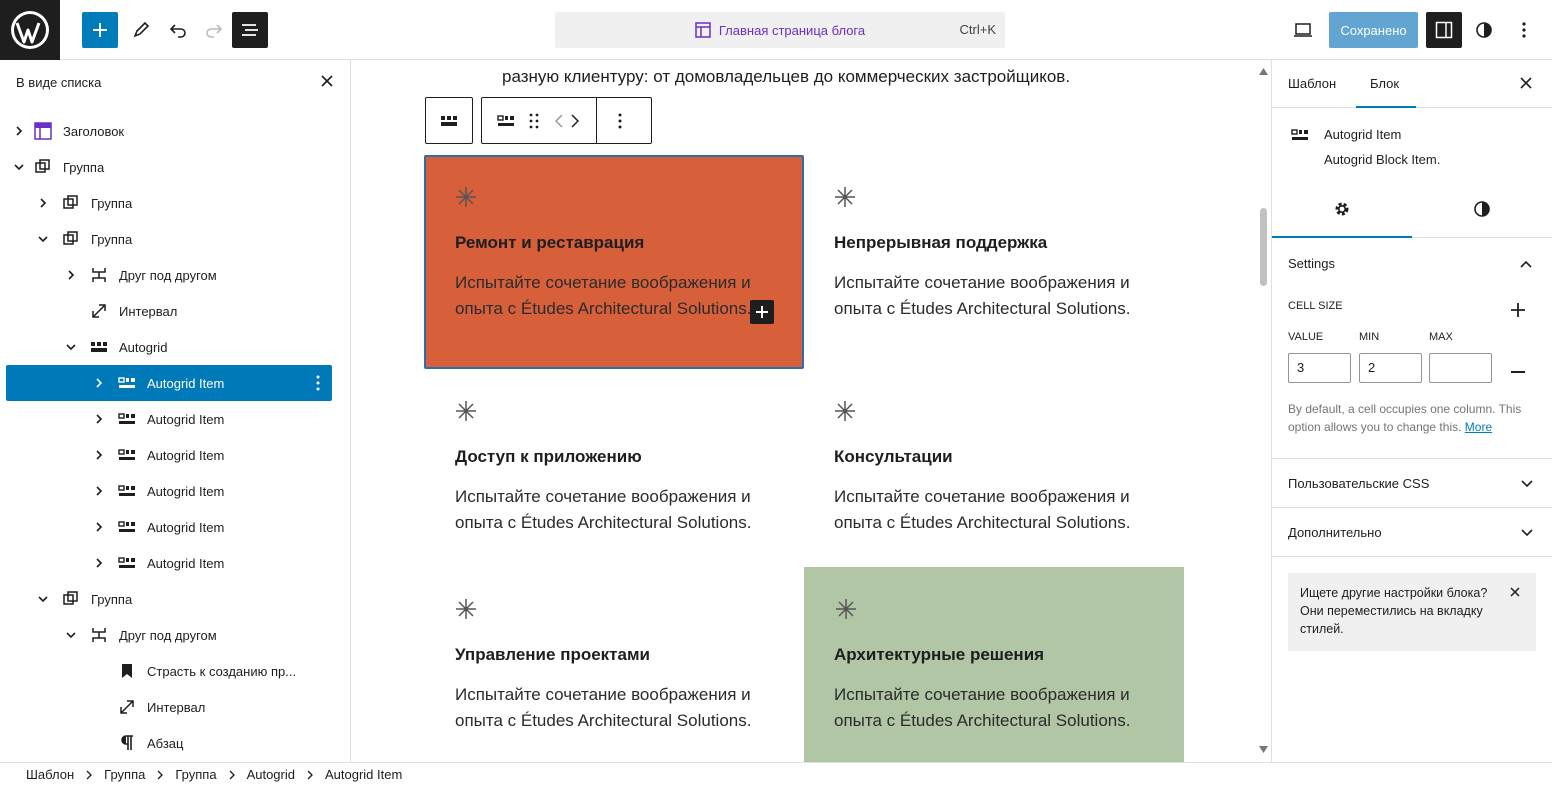 This screenshot has width=1552, height=786. Describe the element at coordinates (1484, 30) in the screenshot. I see `styles-button` at that location.